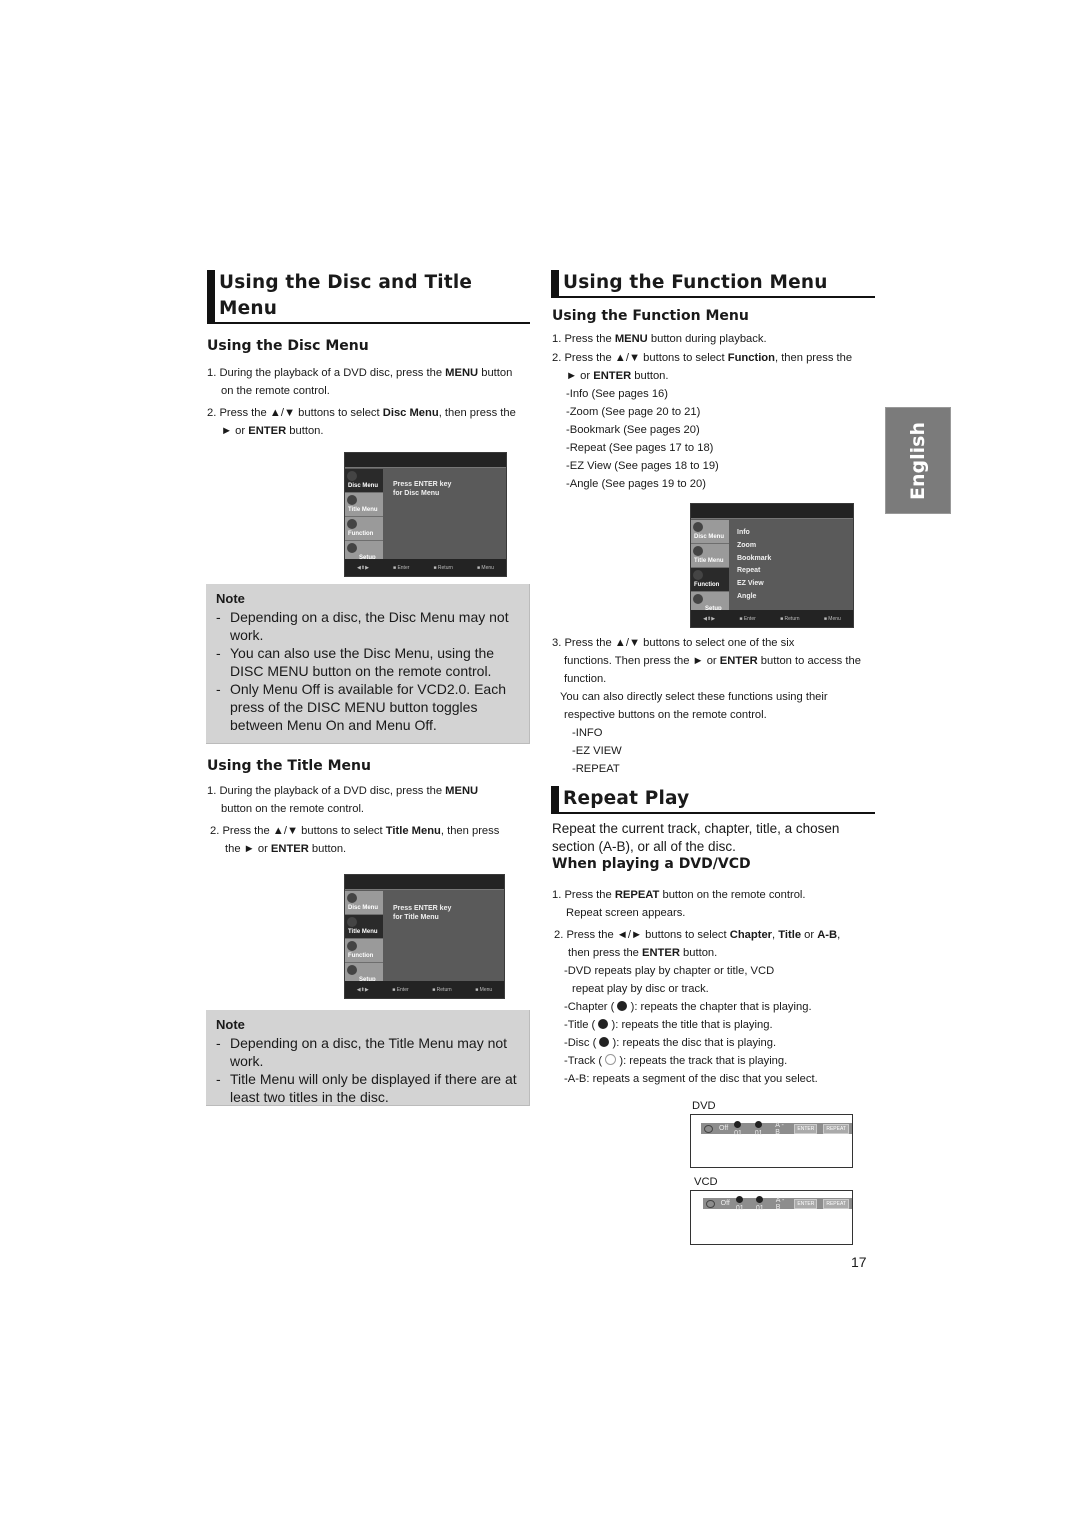 The height and width of the screenshot is (1528, 1080). I want to click on dvd-repeat-screen: Off 01 01 A - B ENTER REPEAT, so click(771, 1141).